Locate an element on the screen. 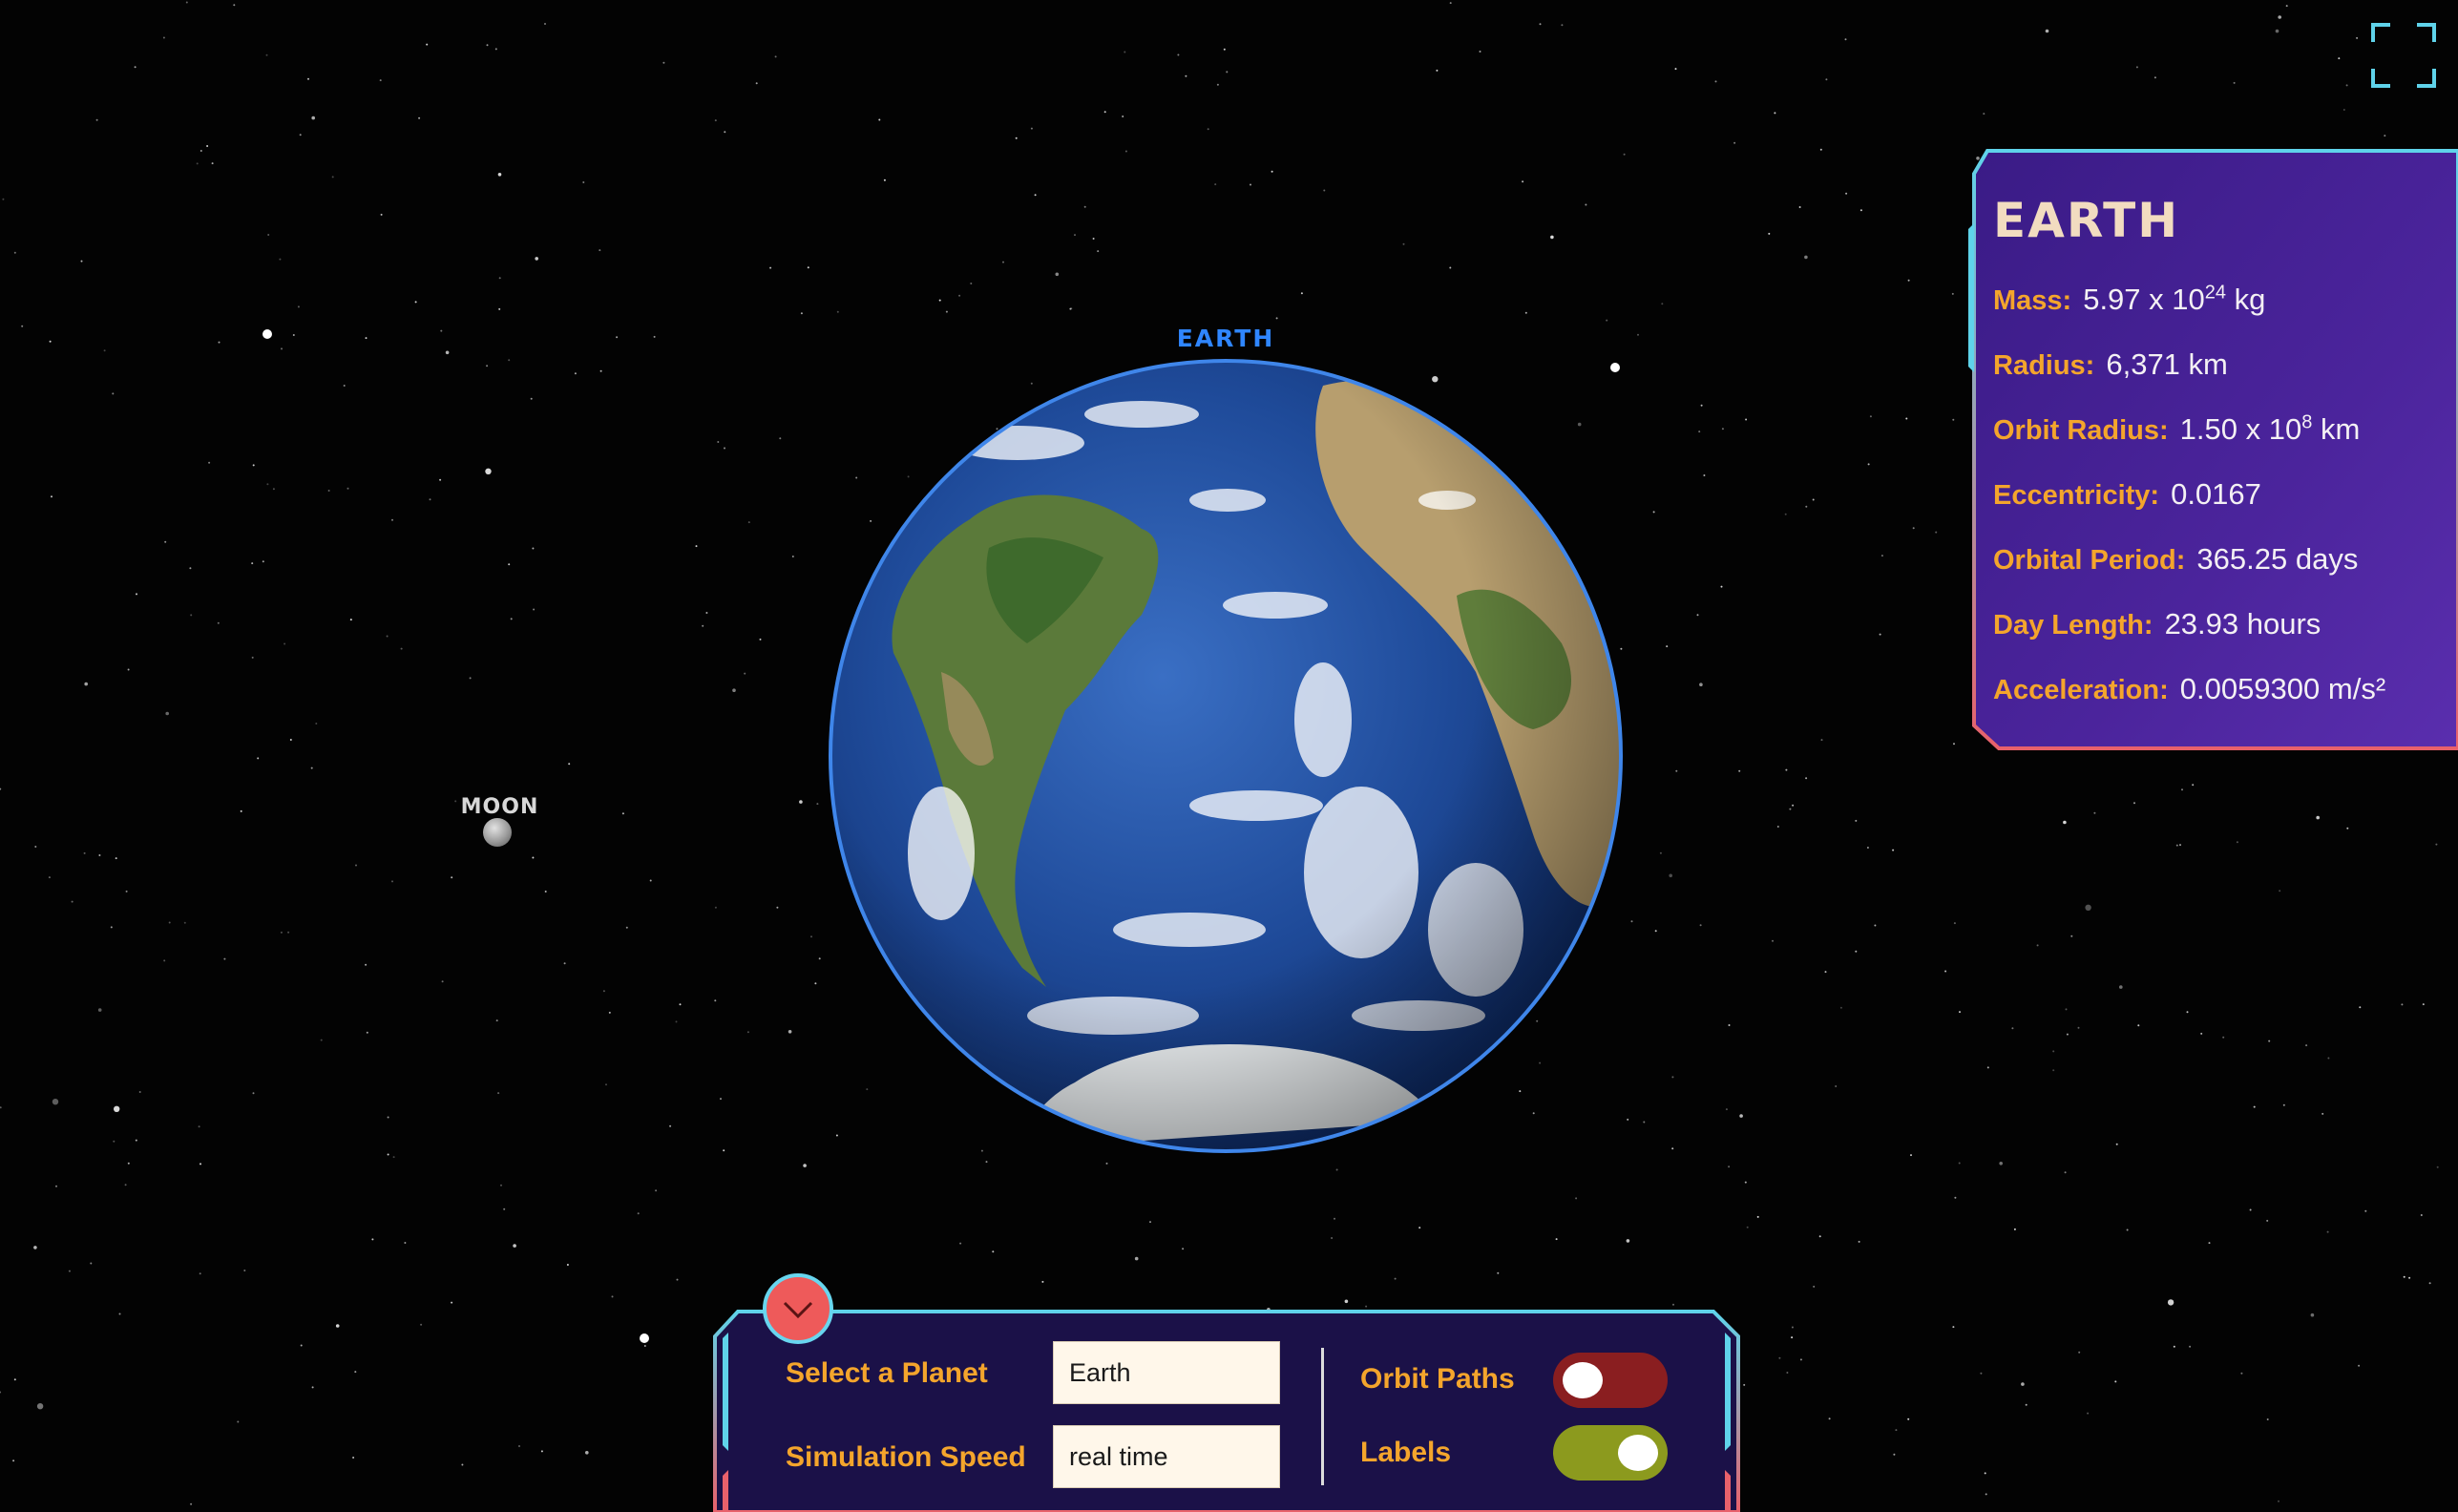 The height and width of the screenshot is (1512, 2458). moon-label: MOON is located at coordinates (499, 807).